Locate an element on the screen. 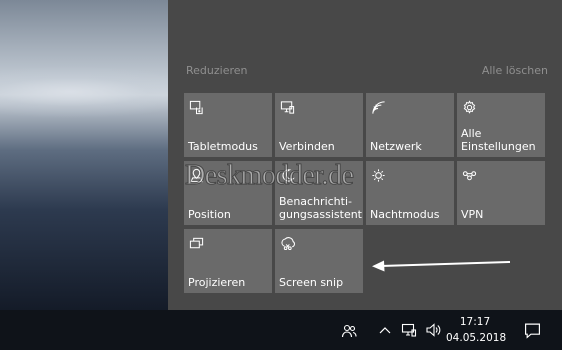 This screenshot has width=562, height=350. vpn-icon is located at coordinates (469, 175).